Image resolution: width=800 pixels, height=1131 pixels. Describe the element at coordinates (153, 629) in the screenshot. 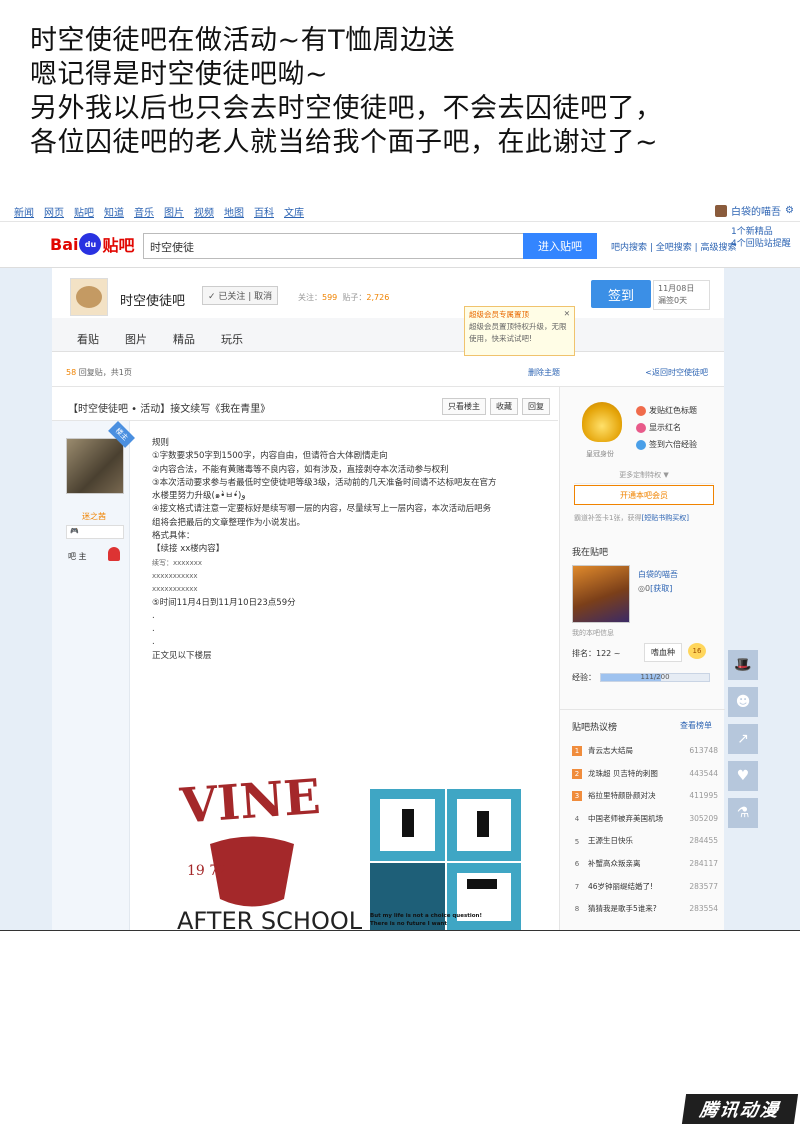

I see `post-line: .` at that location.